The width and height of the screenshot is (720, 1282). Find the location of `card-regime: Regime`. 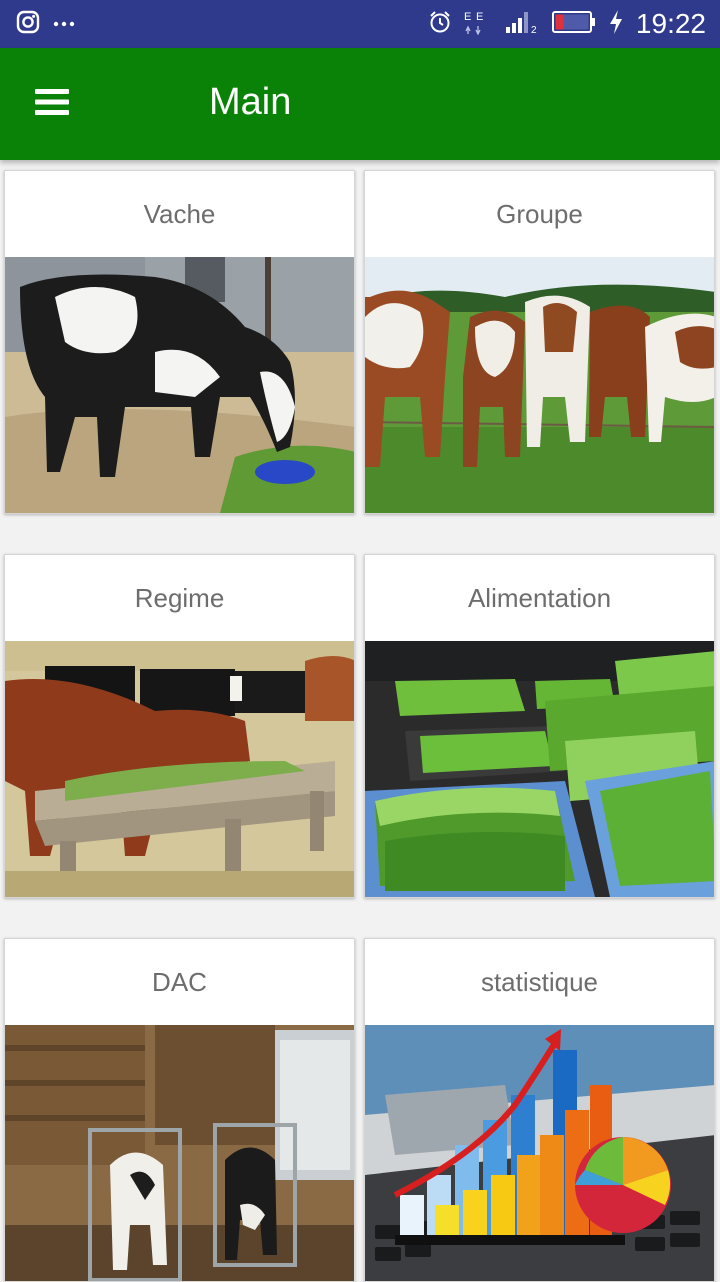

card-regime: Regime is located at coordinates (179, 726).